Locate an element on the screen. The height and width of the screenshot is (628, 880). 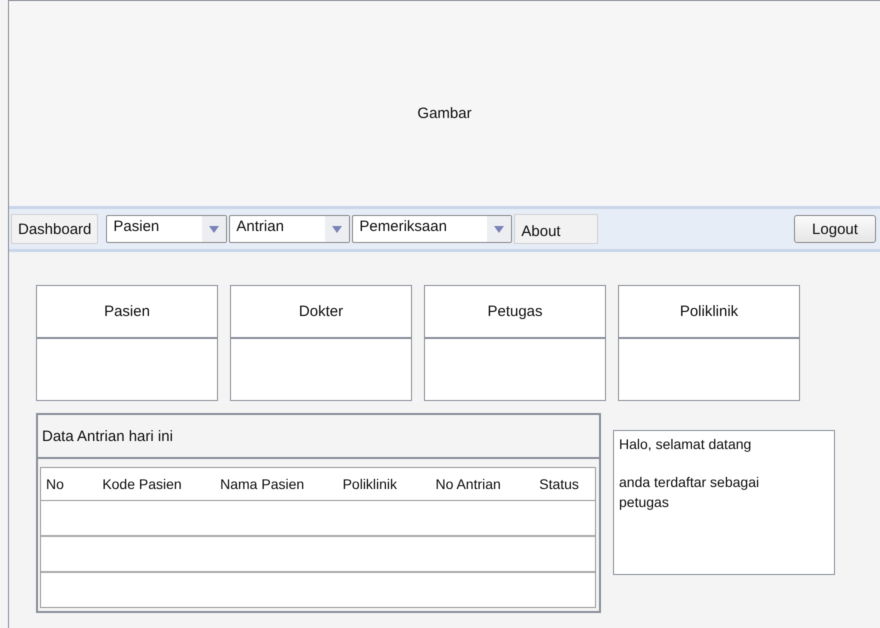
welcome-text: anda terdaftar sebagai petugas is located at coordinates (689, 492).